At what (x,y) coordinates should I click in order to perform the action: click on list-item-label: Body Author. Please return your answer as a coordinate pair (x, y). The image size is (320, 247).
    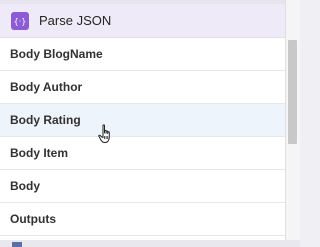
    Looking at the image, I should click on (46, 87).